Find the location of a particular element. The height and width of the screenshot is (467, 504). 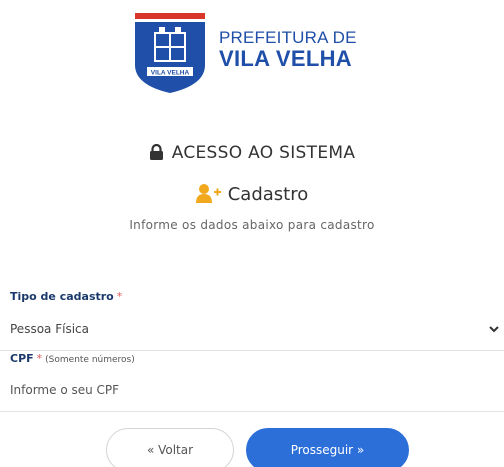

cpf-label: CPF * (Somente números) is located at coordinates (72, 358).